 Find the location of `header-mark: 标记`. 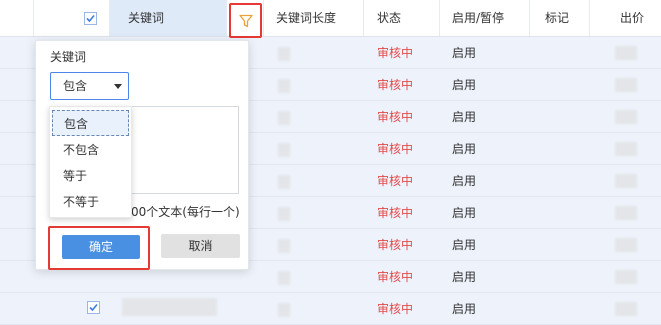

header-mark: 标记 is located at coordinates (560, 18).